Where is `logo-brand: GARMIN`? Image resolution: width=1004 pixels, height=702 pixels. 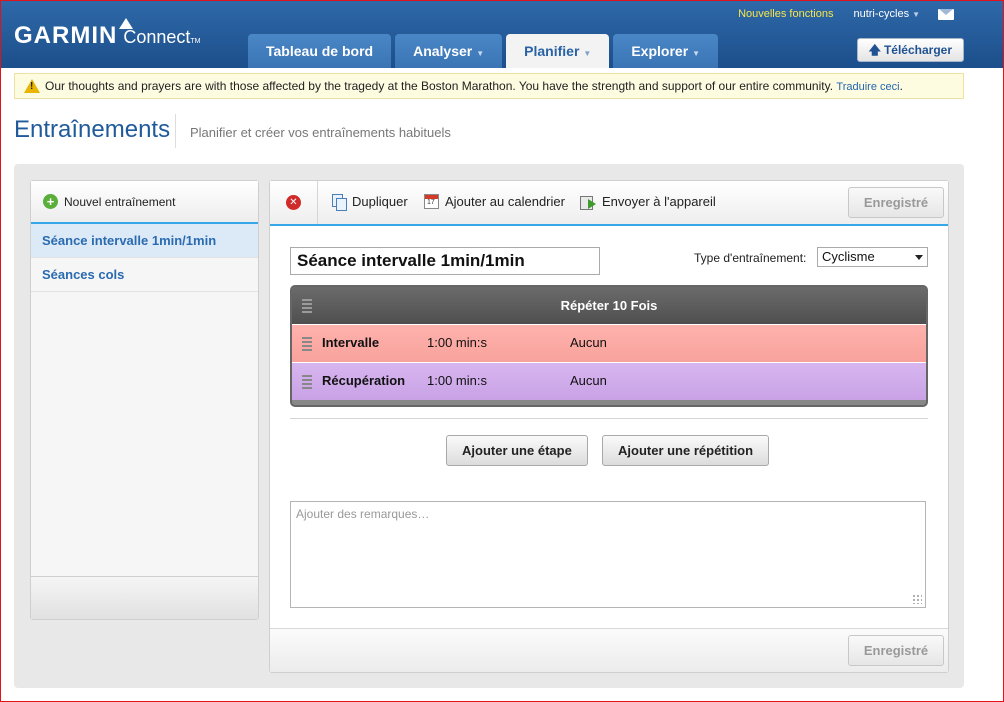
logo-brand: GARMIN is located at coordinates (66, 35).